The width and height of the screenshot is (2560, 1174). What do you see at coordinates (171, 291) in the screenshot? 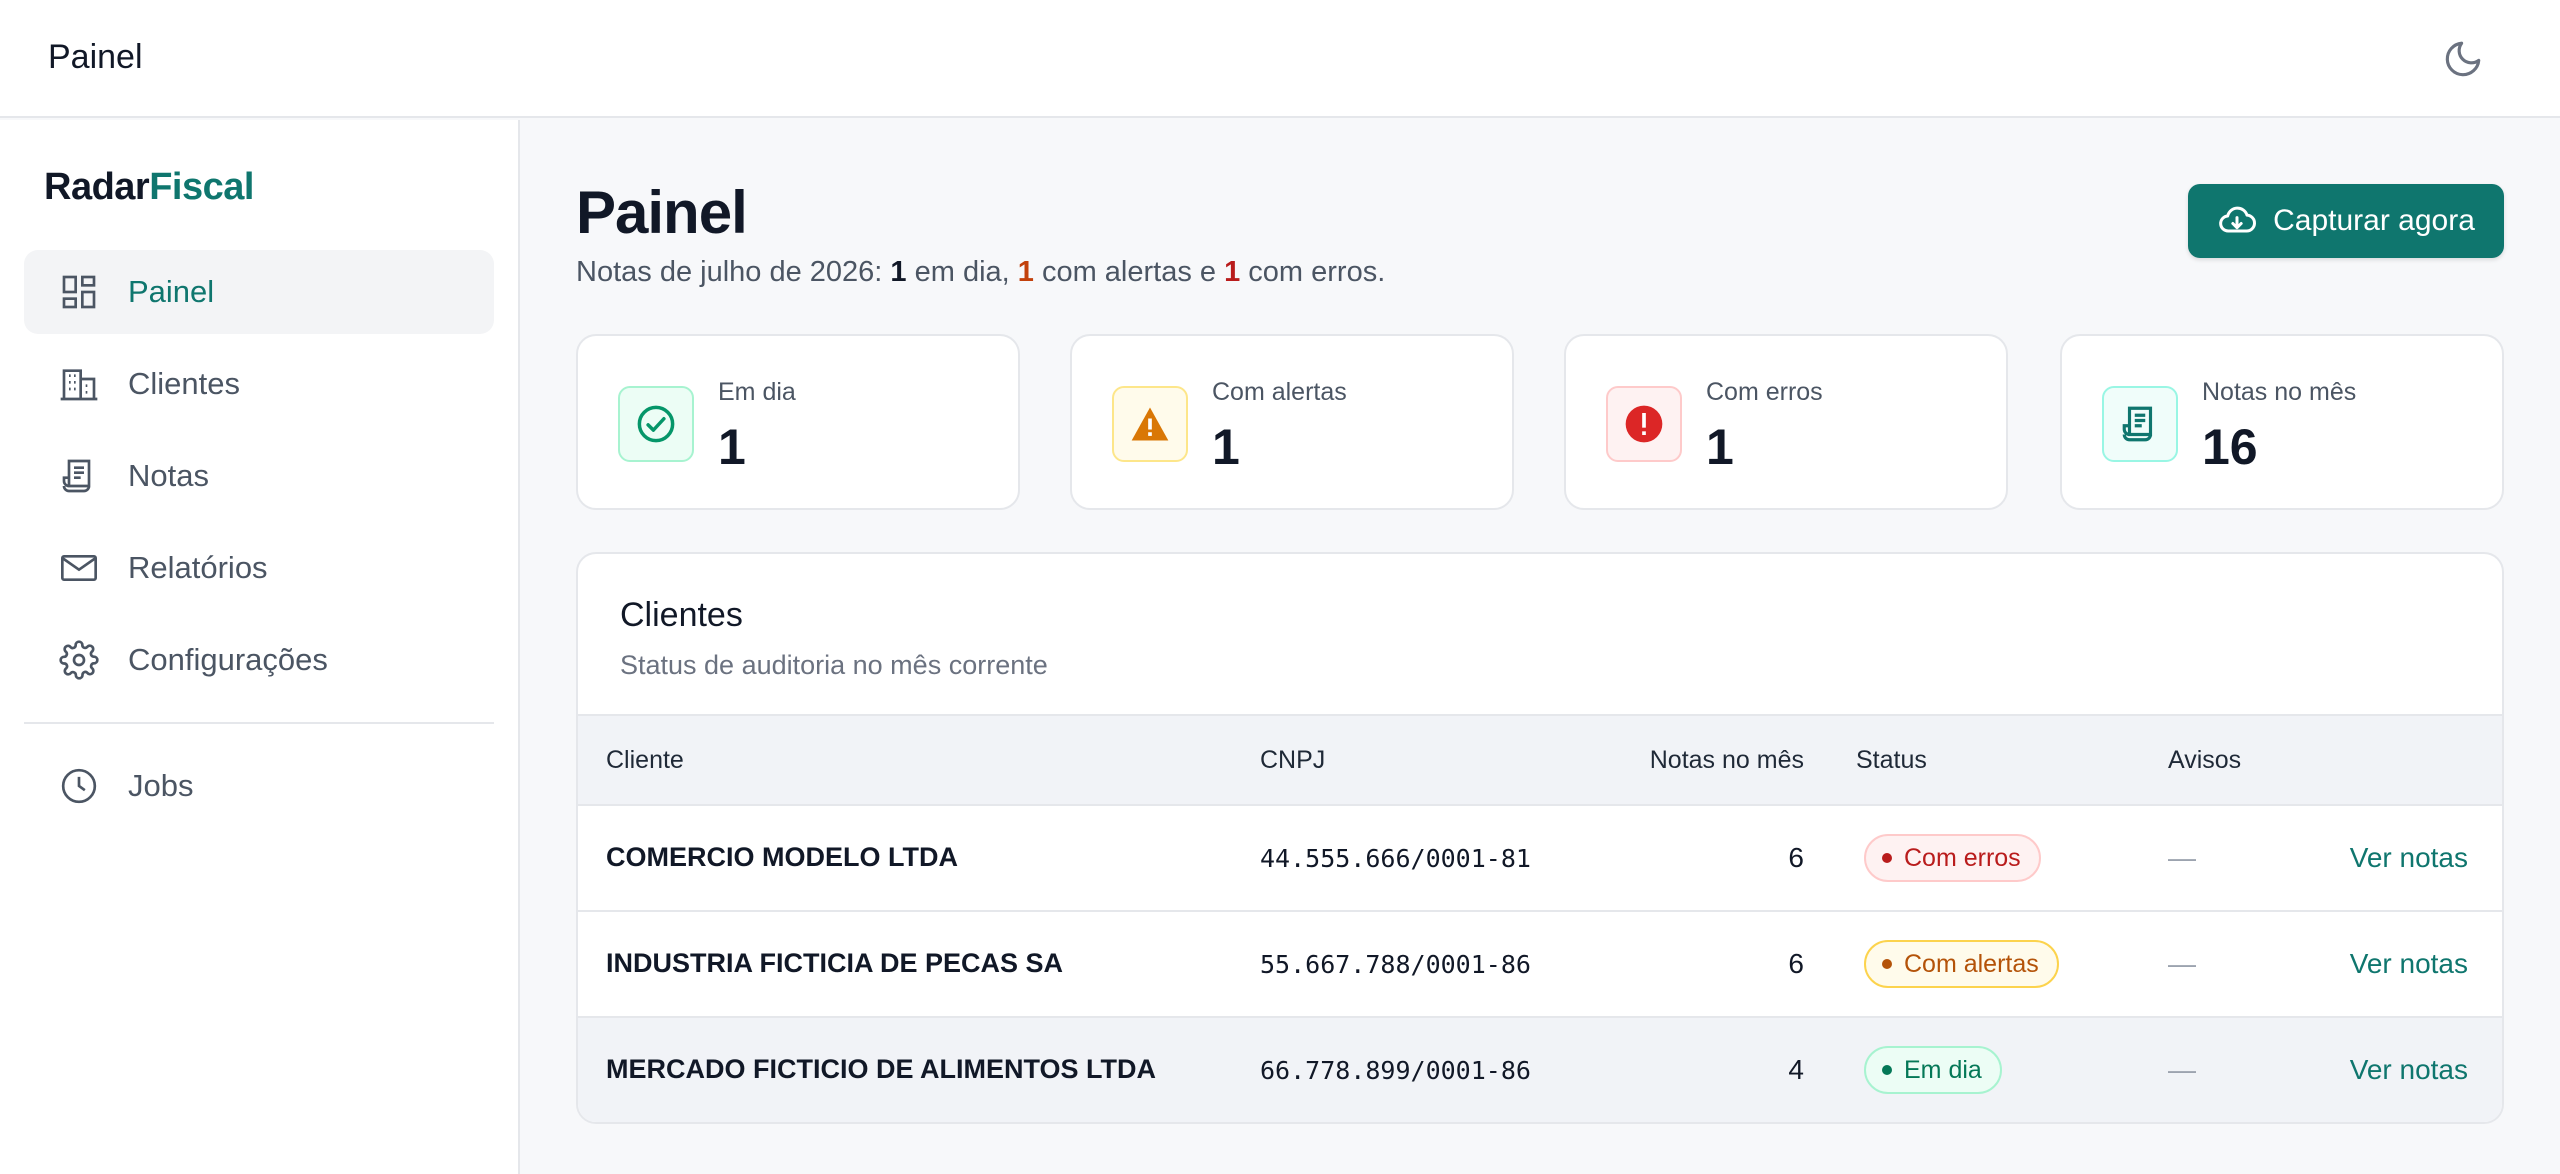
I see `sidebar-item-label: Painel` at bounding box center [171, 291].